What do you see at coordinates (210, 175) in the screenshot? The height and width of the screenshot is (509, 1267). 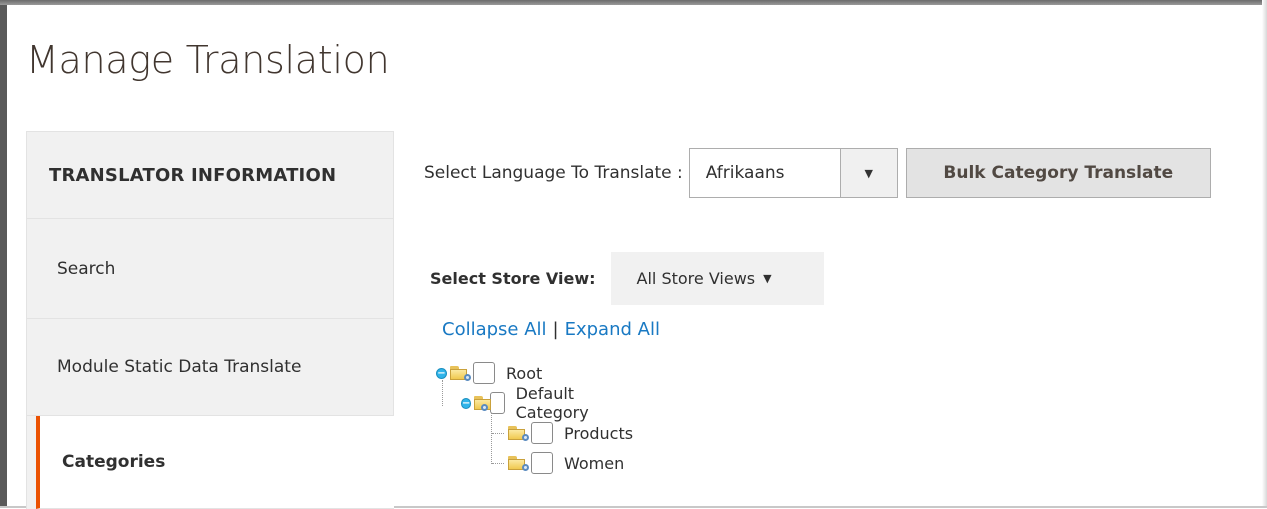 I see `sidebar-heading: TRANSLATOR INFORMATION` at bounding box center [210, 175].